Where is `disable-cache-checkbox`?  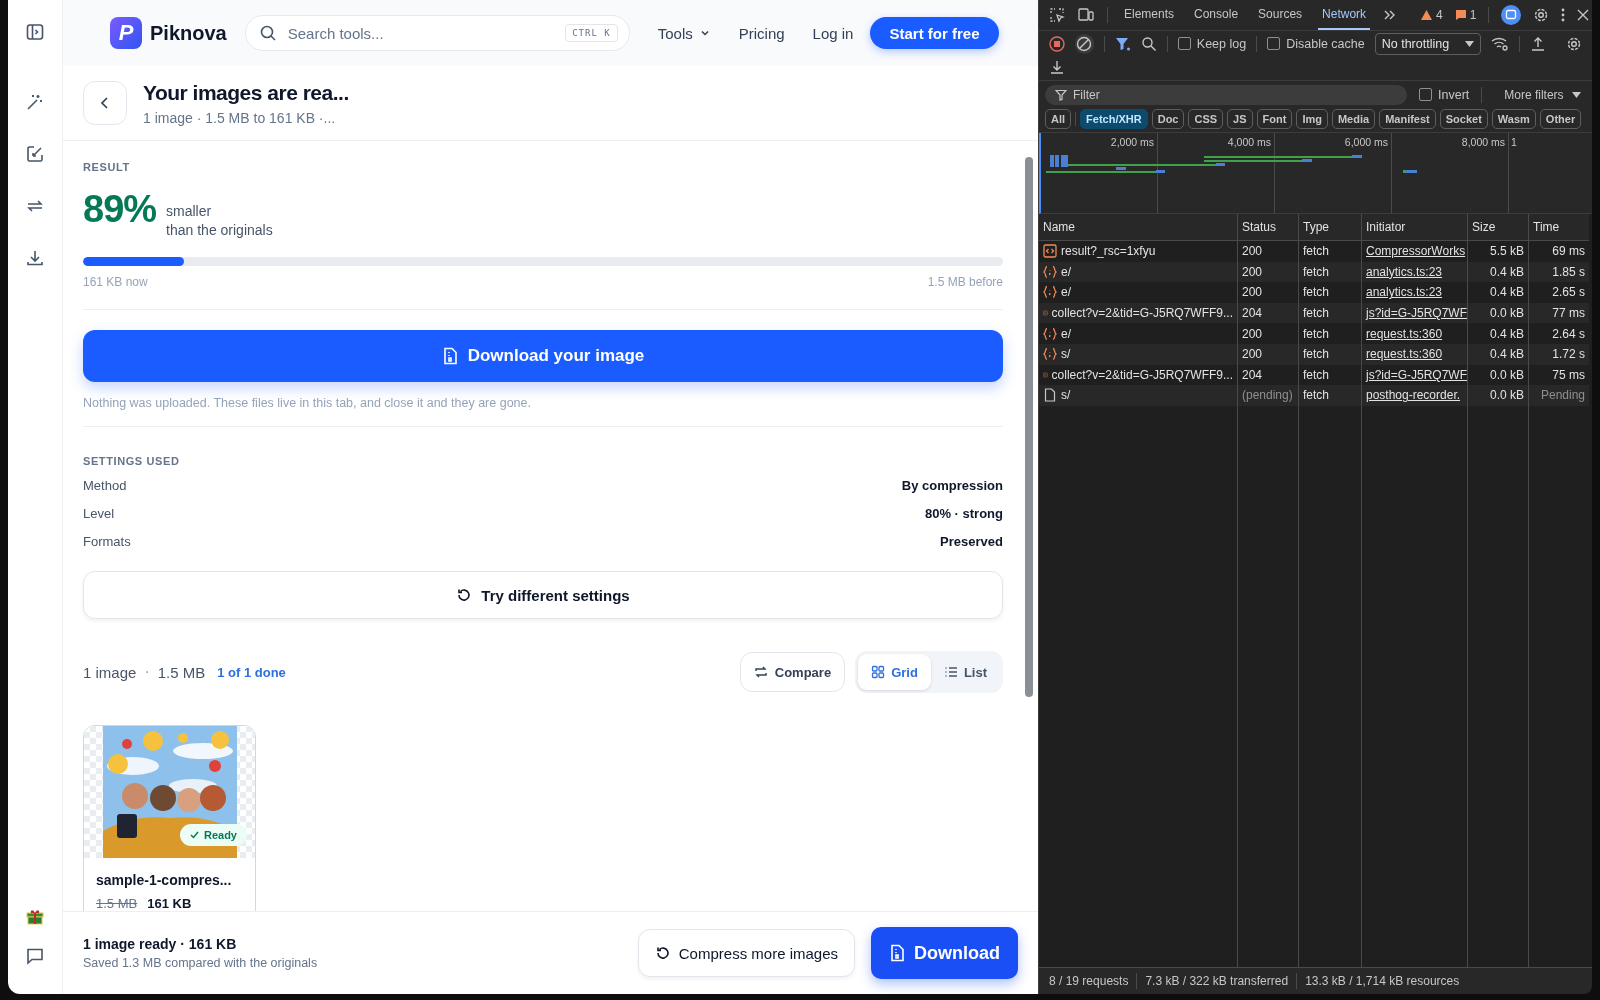 disable-cache-checkbox is located at coordinates (1274, 43).